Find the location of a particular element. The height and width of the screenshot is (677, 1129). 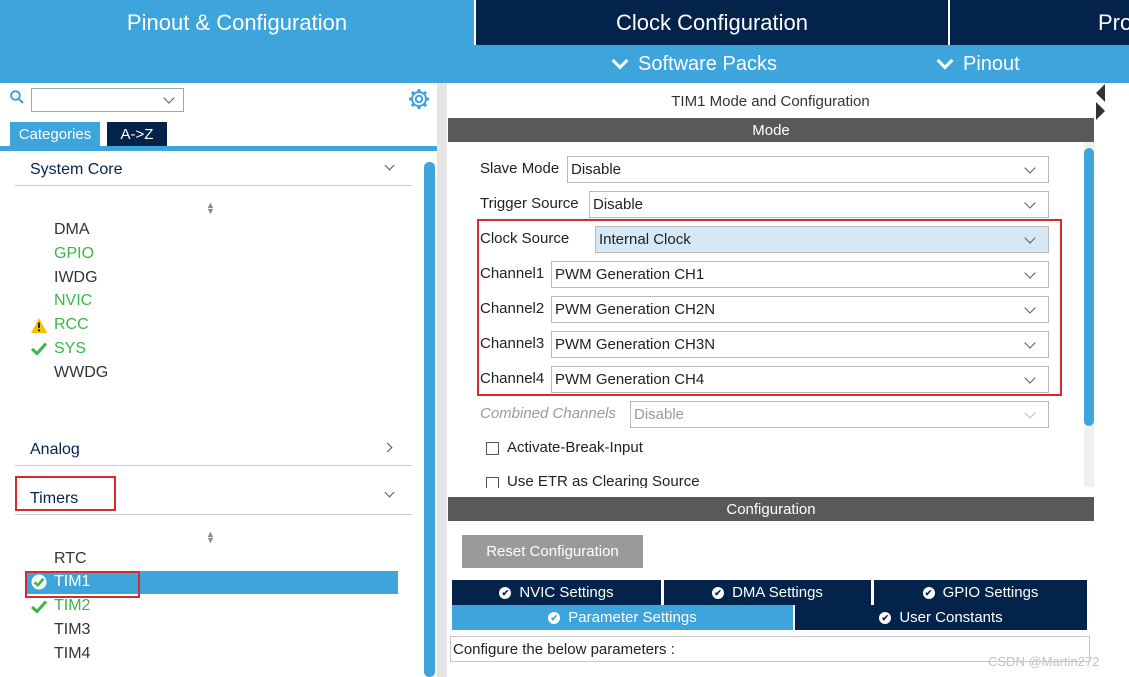

list-item-gpio: GPIO is located at coordinates (74, 254).